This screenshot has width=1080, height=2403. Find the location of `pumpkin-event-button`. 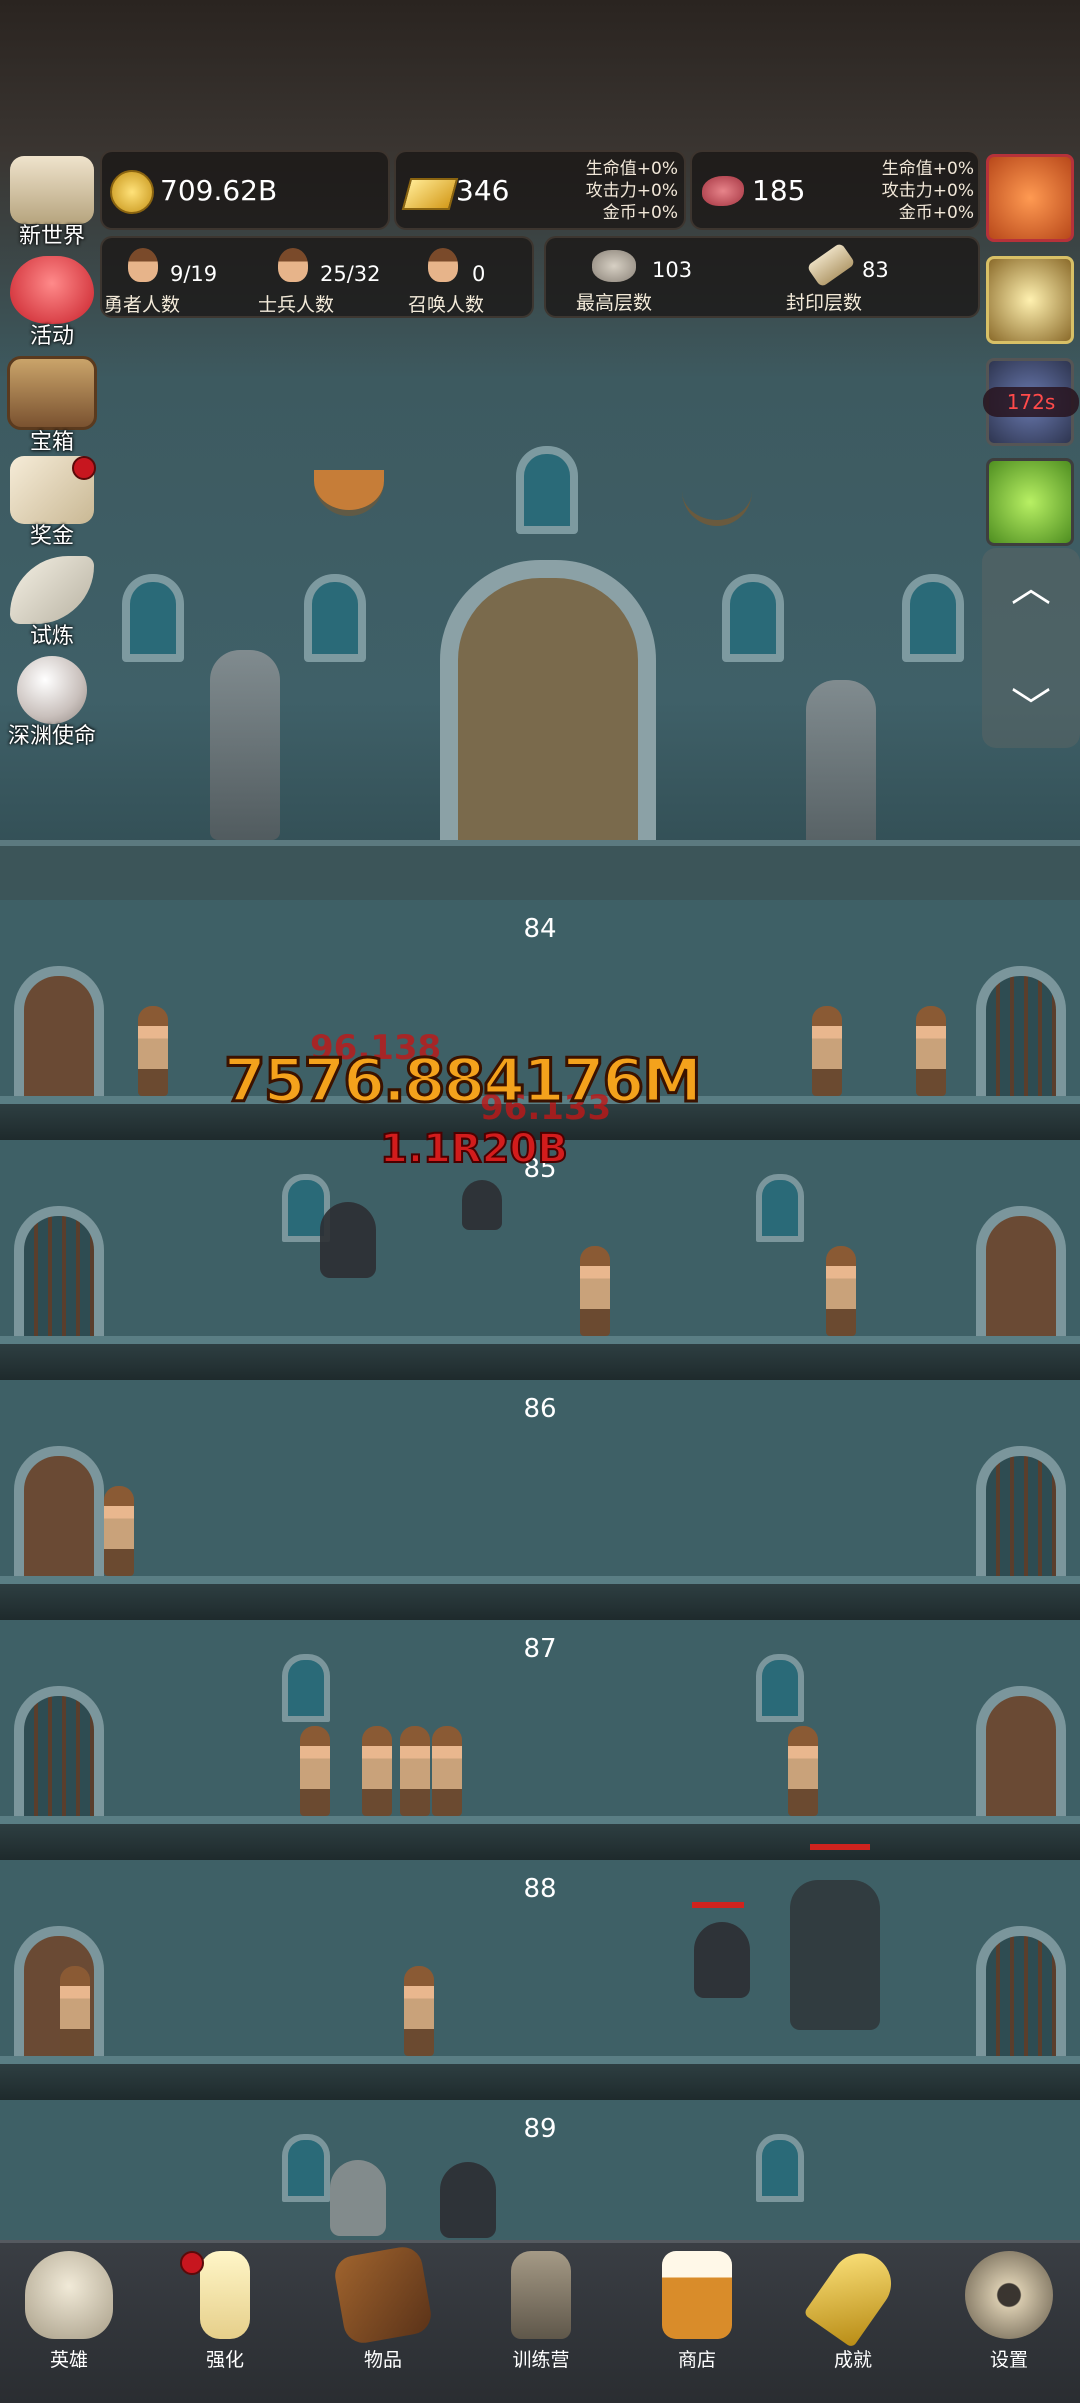

pumpkin-event-button is located at coordinates (1030, 198).